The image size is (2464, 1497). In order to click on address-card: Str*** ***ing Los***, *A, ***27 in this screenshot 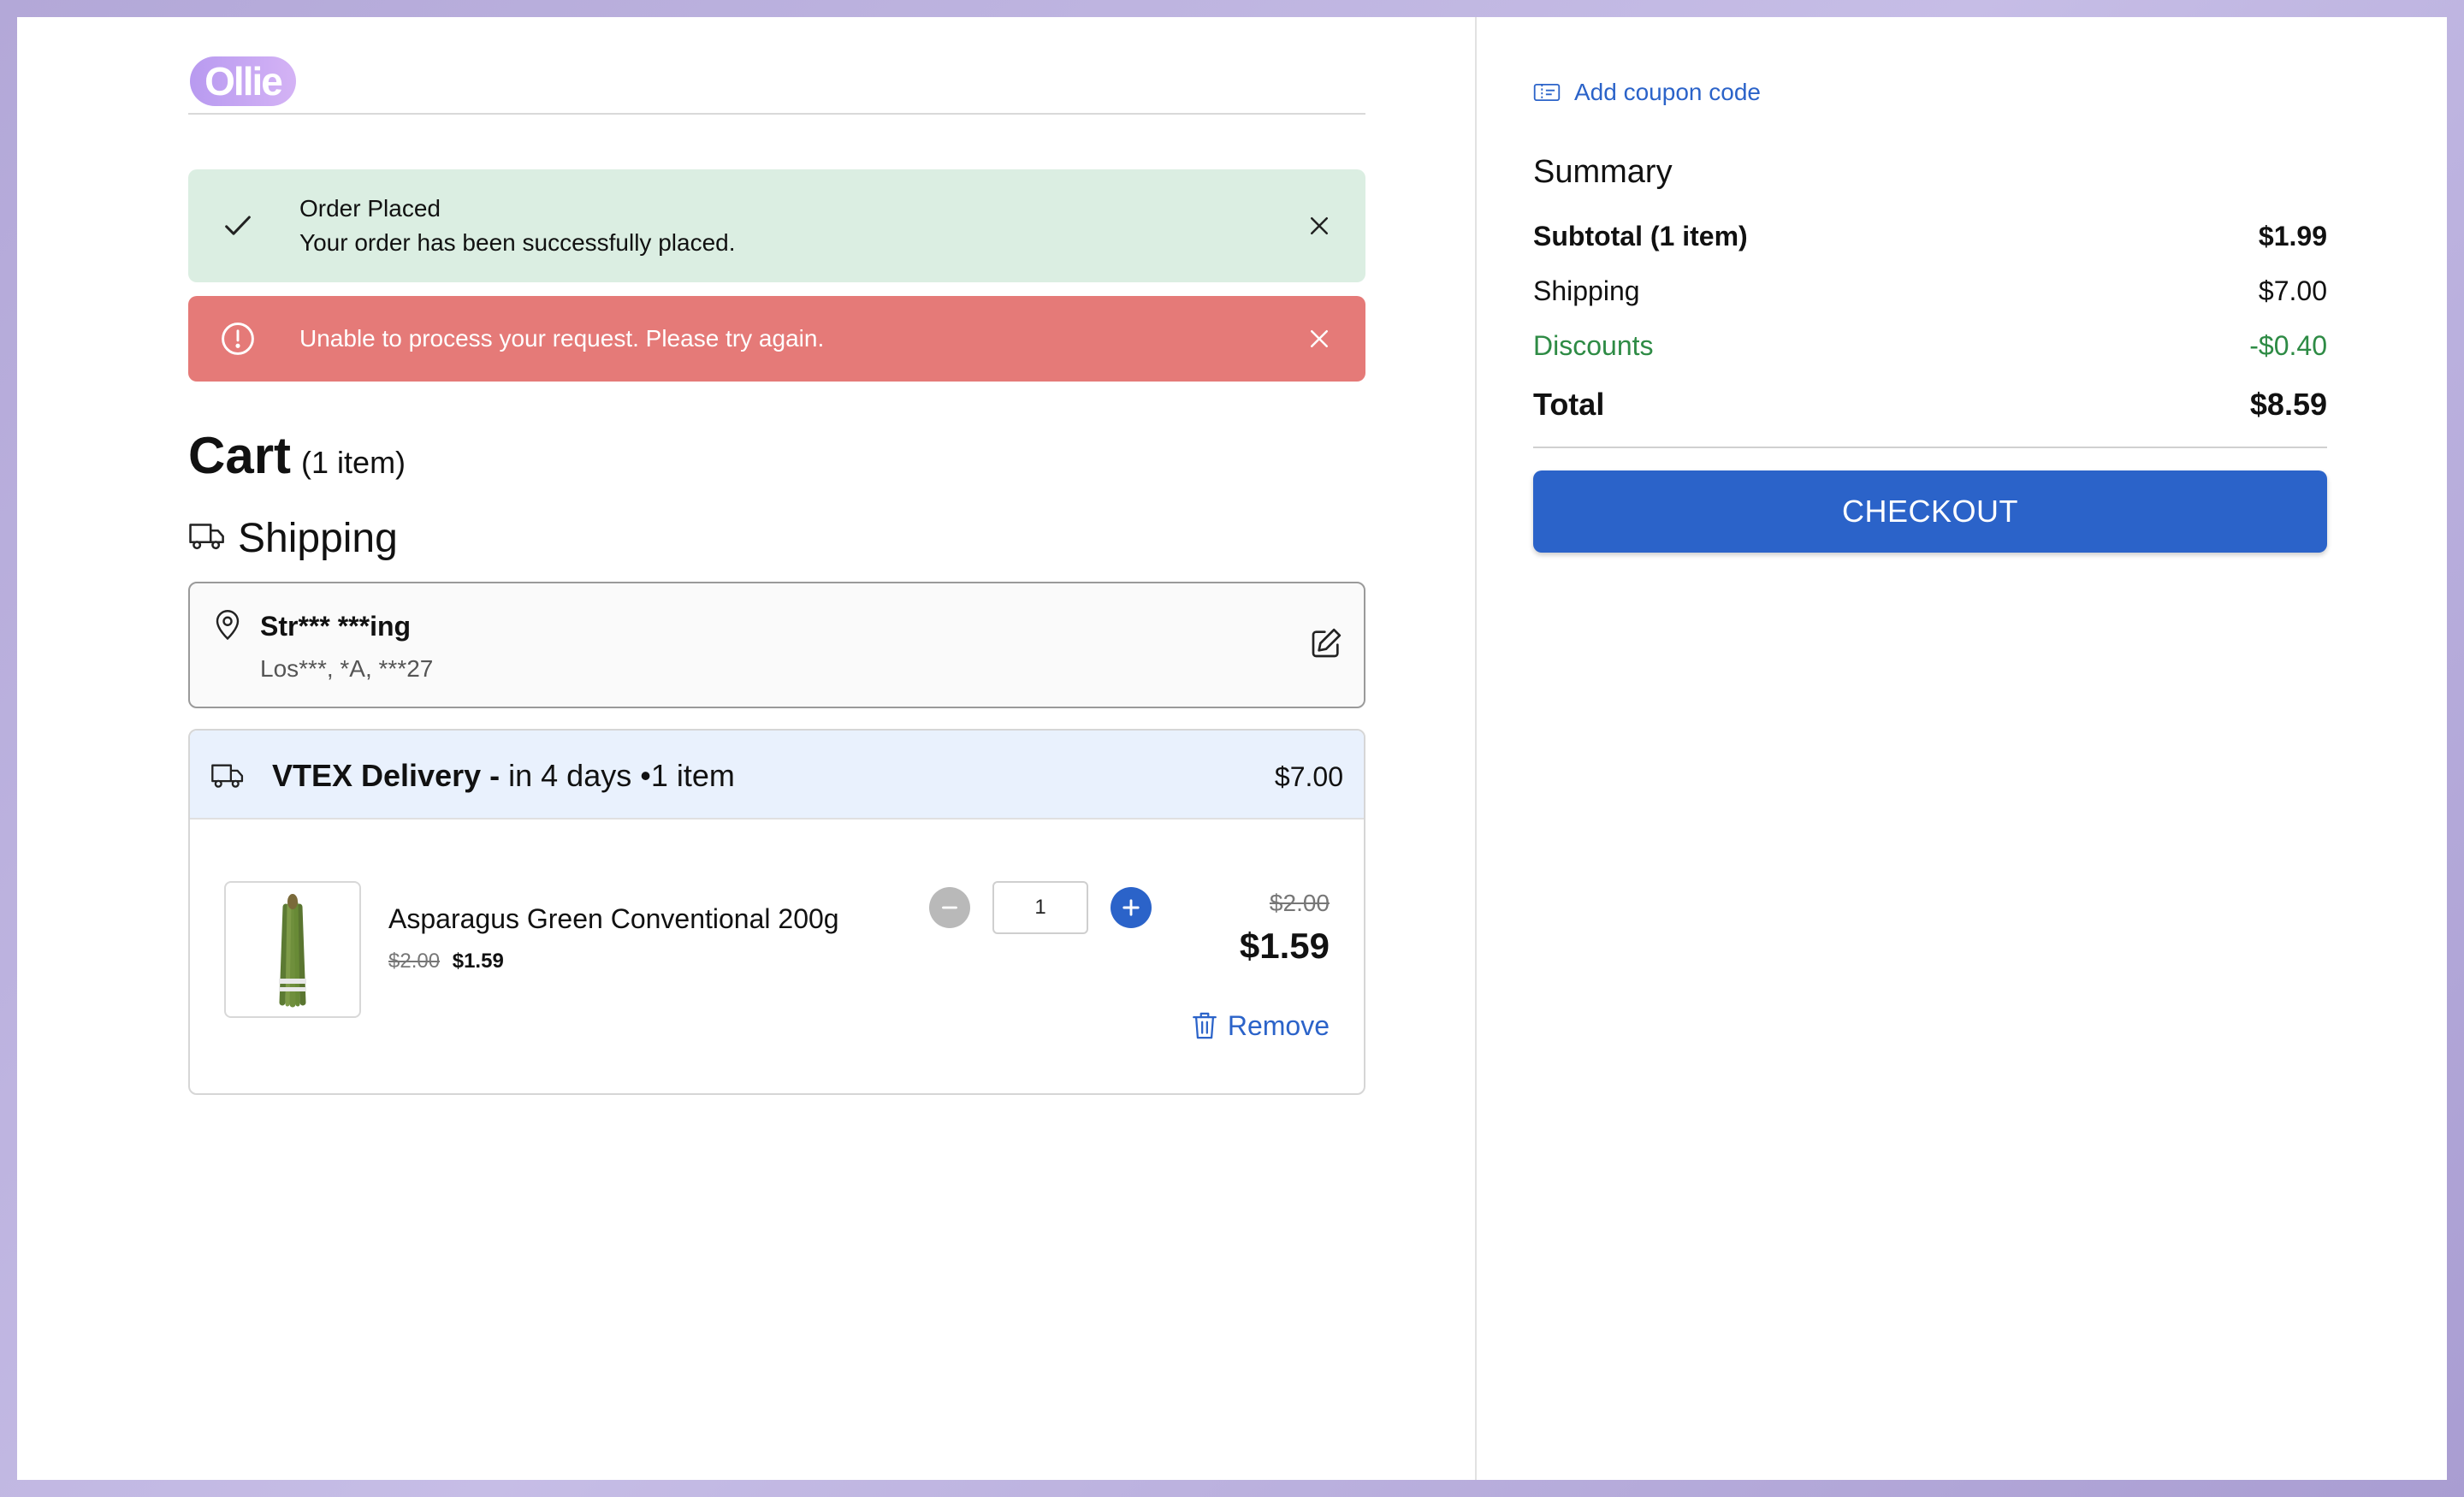, I will do `click(776, 645)`.